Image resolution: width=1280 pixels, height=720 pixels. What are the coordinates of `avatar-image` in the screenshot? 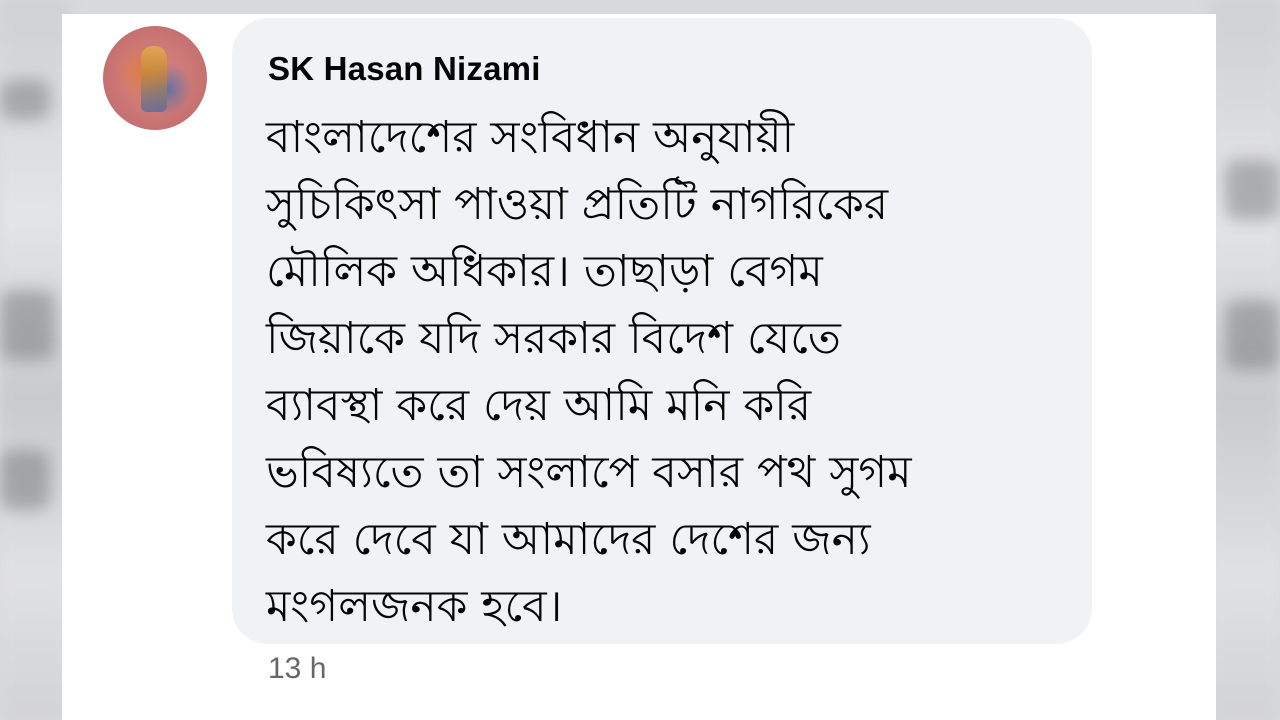 It's located at (154, 79).